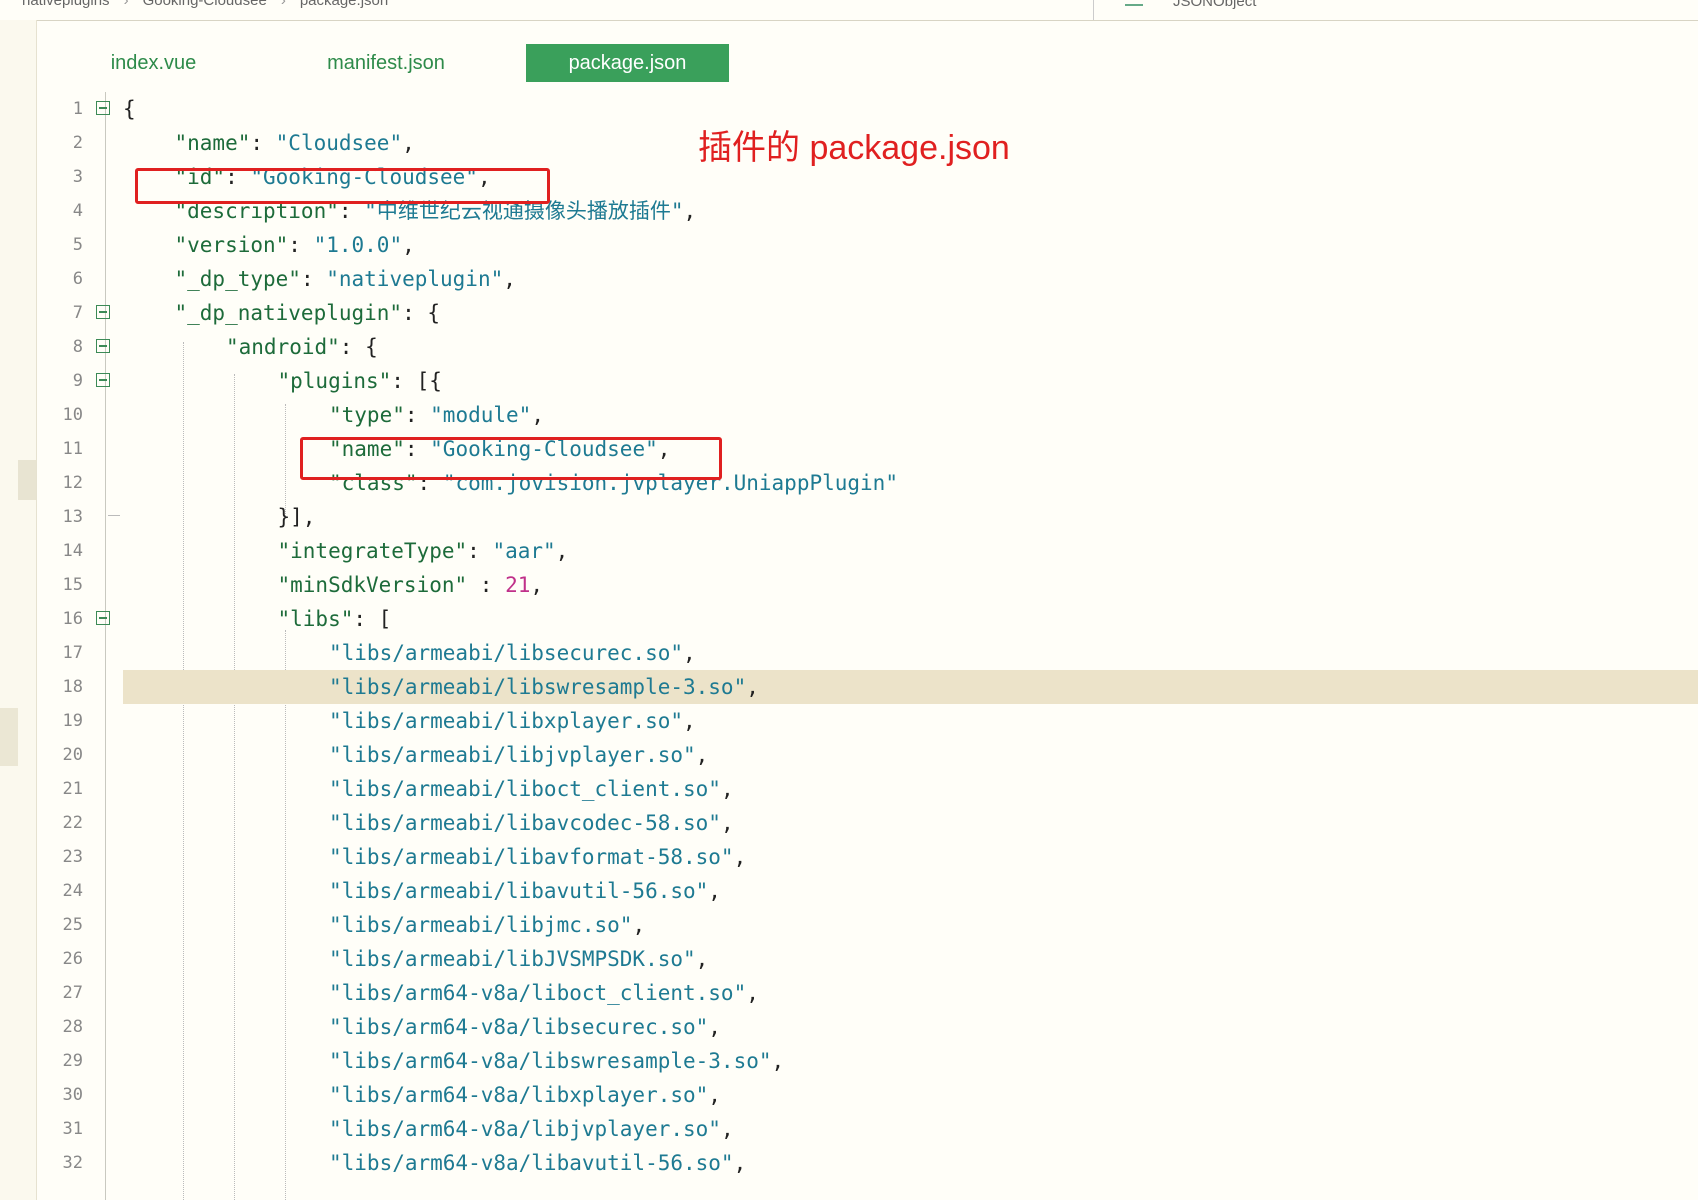 Image resolution: width=1698 pixels, height=1200 pixels. I want to click on line-number: 20, so click(72, 755).